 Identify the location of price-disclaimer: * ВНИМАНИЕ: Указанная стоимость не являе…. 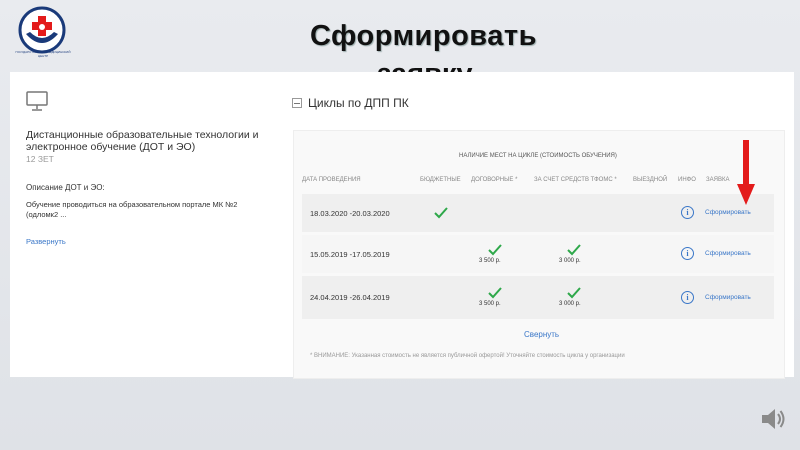
(467, 356).